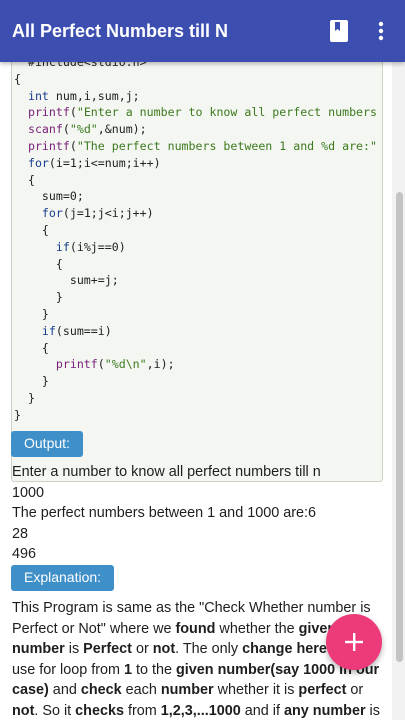 Image resolution: width=405 pixels, height=720 pixels. Describe the element at coordinates (120, 30) in the screenshot. I see `page-title: All Perfect Numbers till N` at that location.